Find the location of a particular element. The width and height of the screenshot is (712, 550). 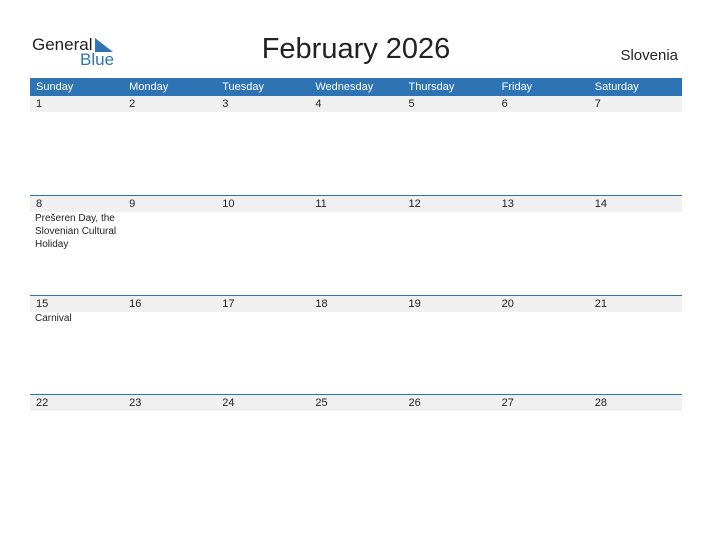

holiday-event: Carnival is located at coordinates (53, 318).